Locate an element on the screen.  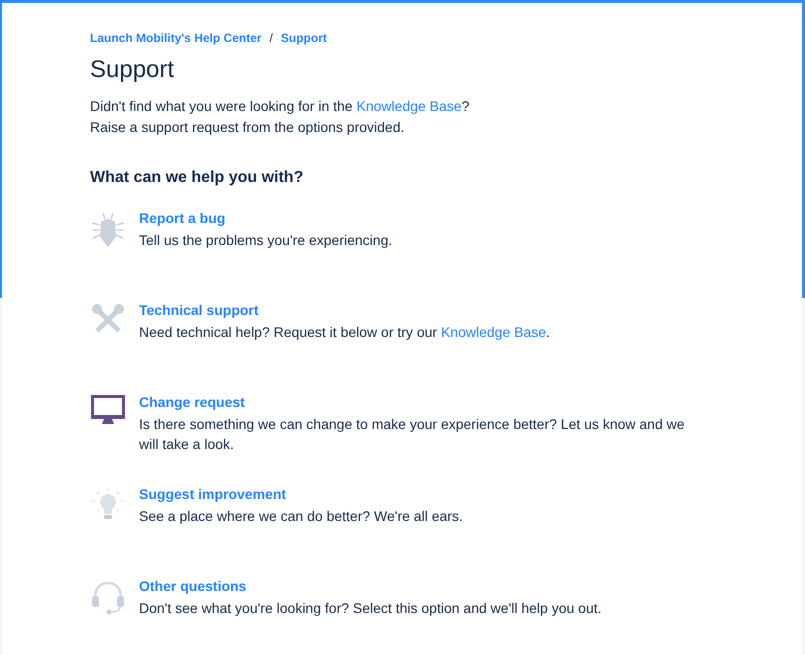
section-heading: What can we help you with? is located at coordinates (197, 178).